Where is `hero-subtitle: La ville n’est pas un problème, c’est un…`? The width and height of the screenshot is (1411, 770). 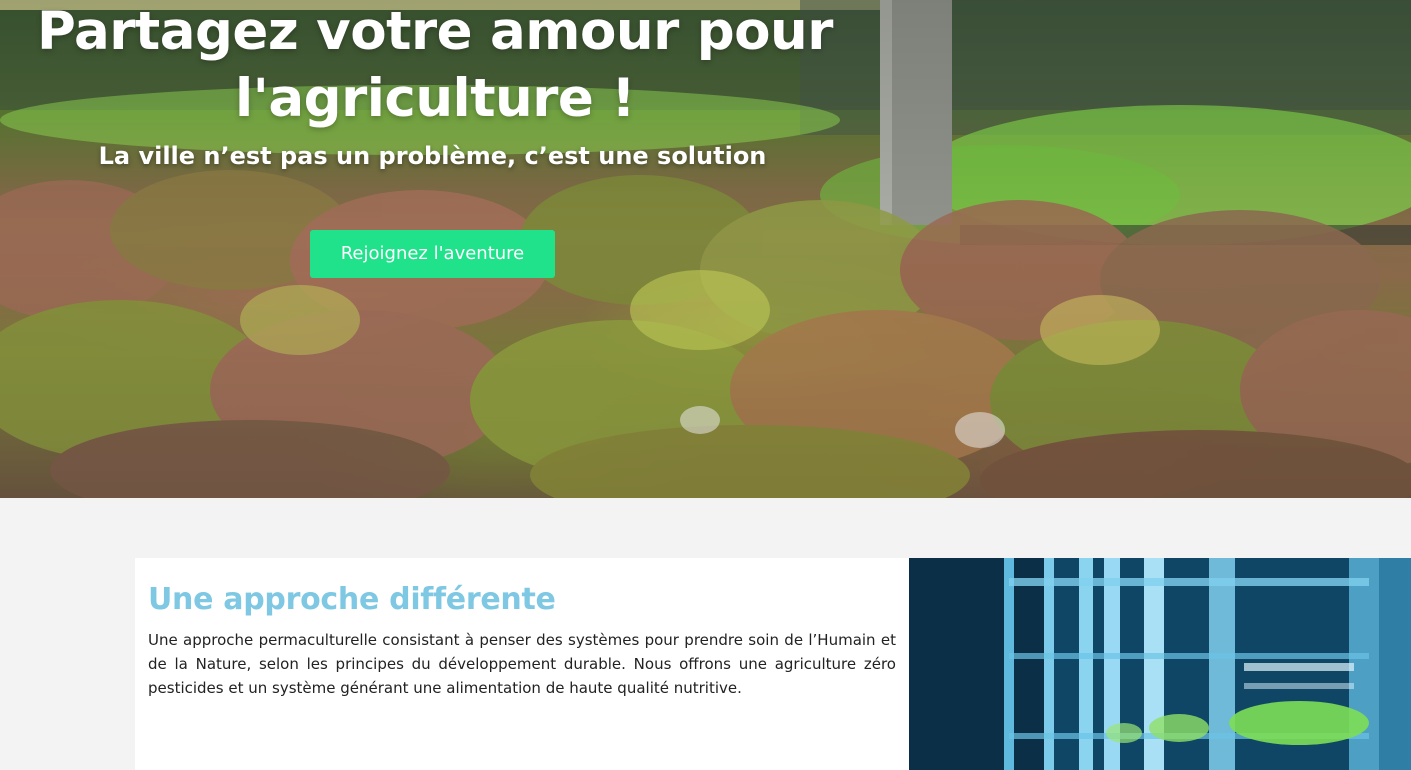
hero-subtitle: La ville n’est pas un problème, c’est un… is located at coordinates (432, 156).